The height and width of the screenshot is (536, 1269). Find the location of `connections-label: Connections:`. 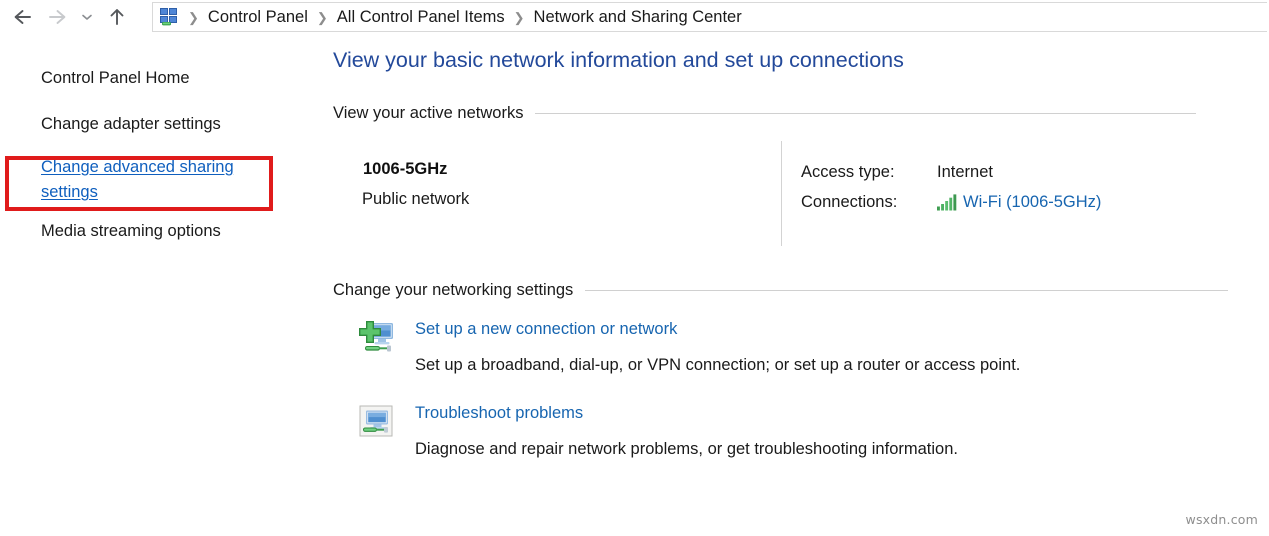

connections-label: Connections: is located at coordinates (849, 201).